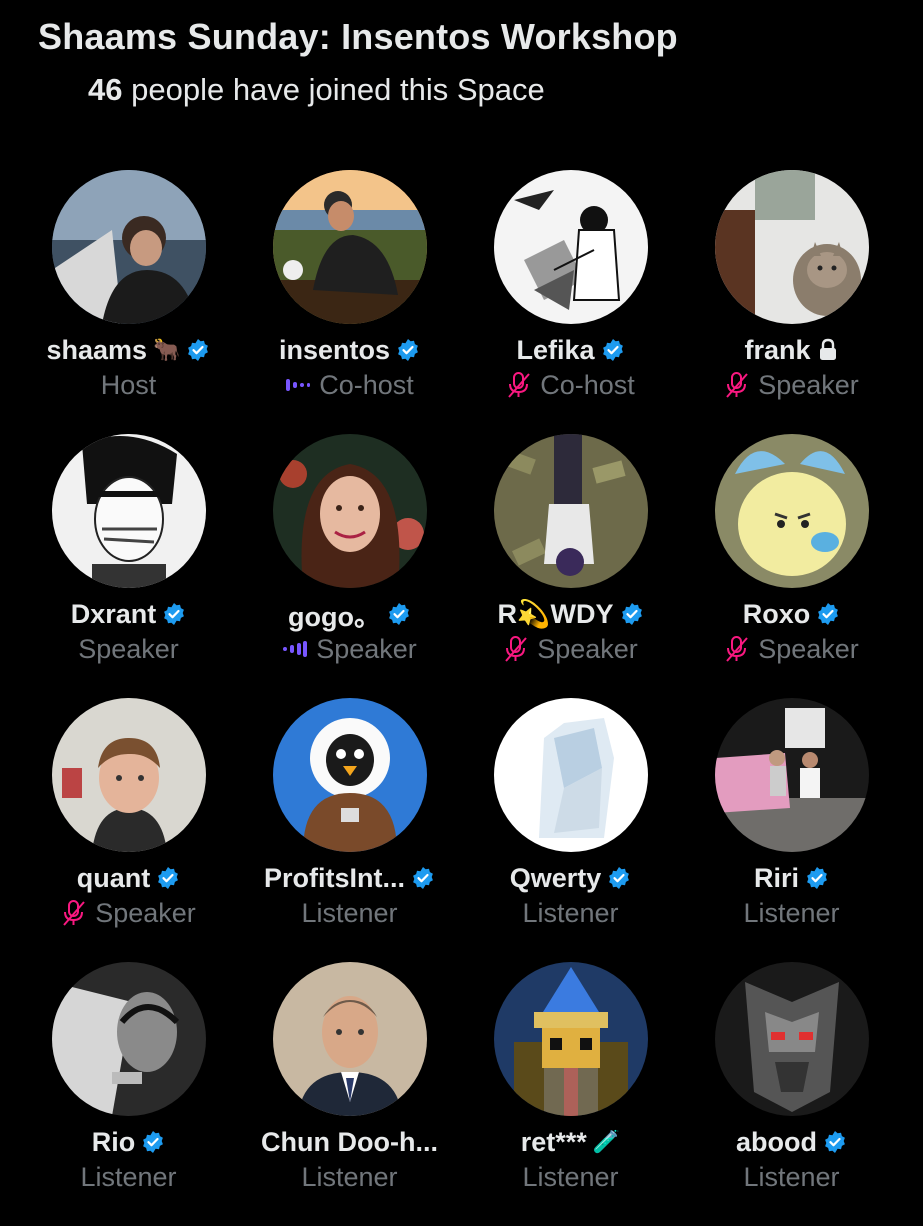 This screenshot has width=923, height=1226. I want to click on participant-card: shaams 🐂 Host, so click(128, 302).